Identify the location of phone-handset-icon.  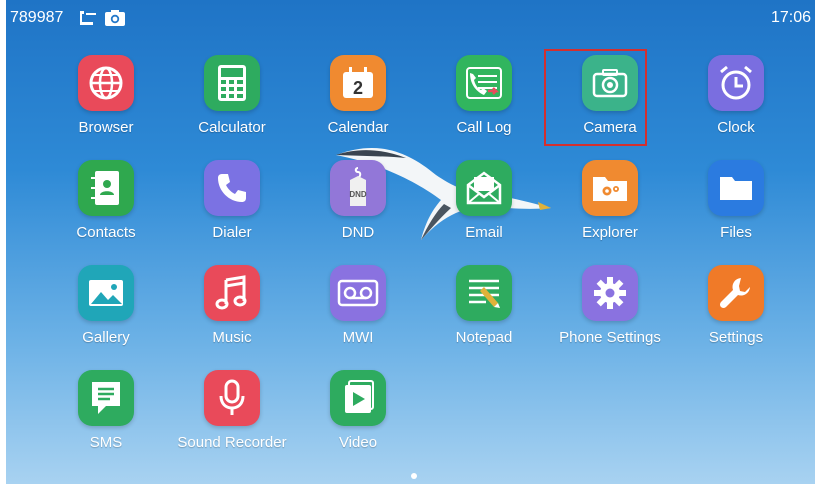
(88, 20).